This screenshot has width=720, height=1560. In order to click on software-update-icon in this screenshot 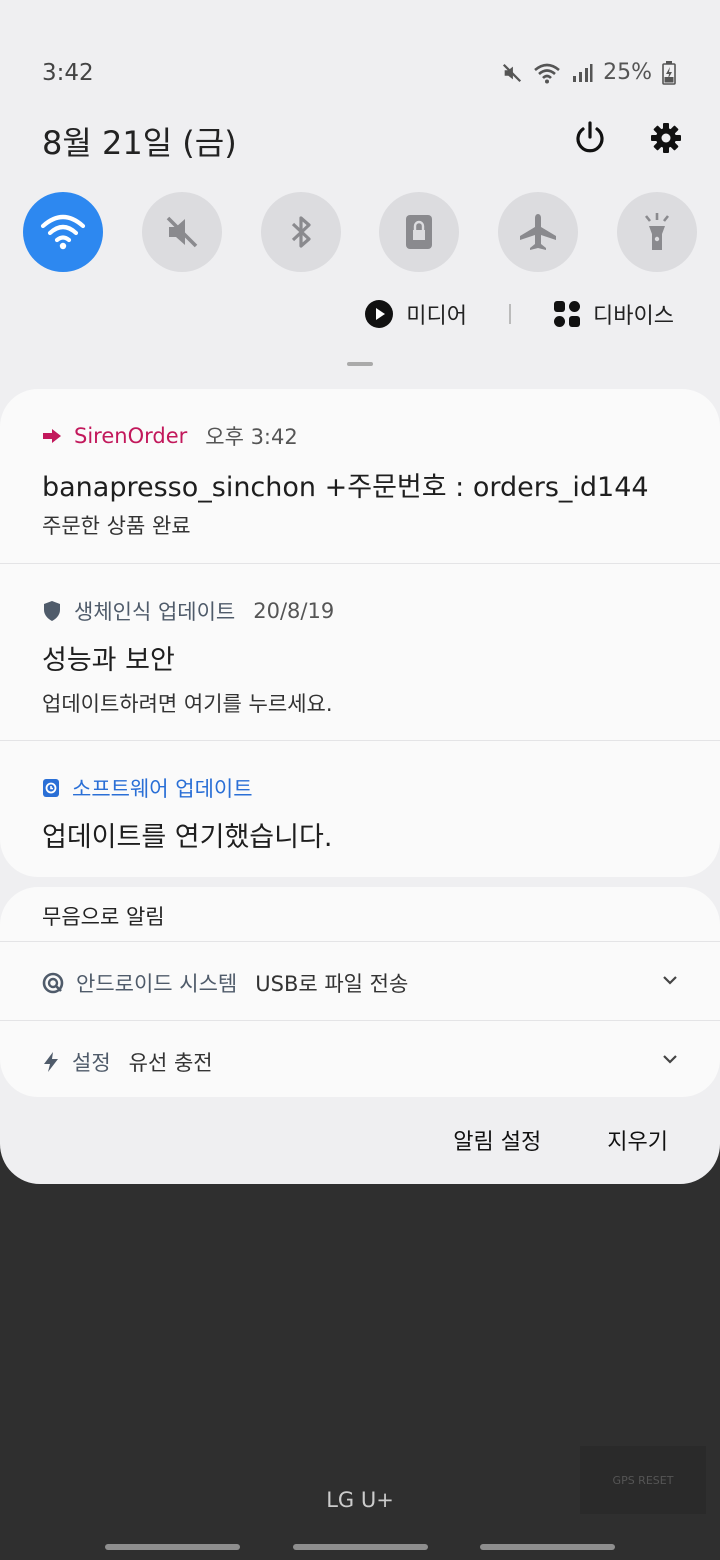, I will do `click(51, 788)`.